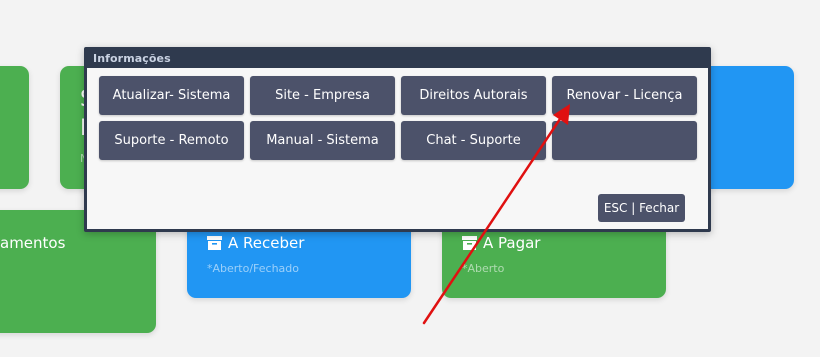 Image resolution: width=820 pixels, height=357 pixels. Describe the element at coordinates (512, 243) in the screenshot. I see `card-title-text: A Pagar` at that location.